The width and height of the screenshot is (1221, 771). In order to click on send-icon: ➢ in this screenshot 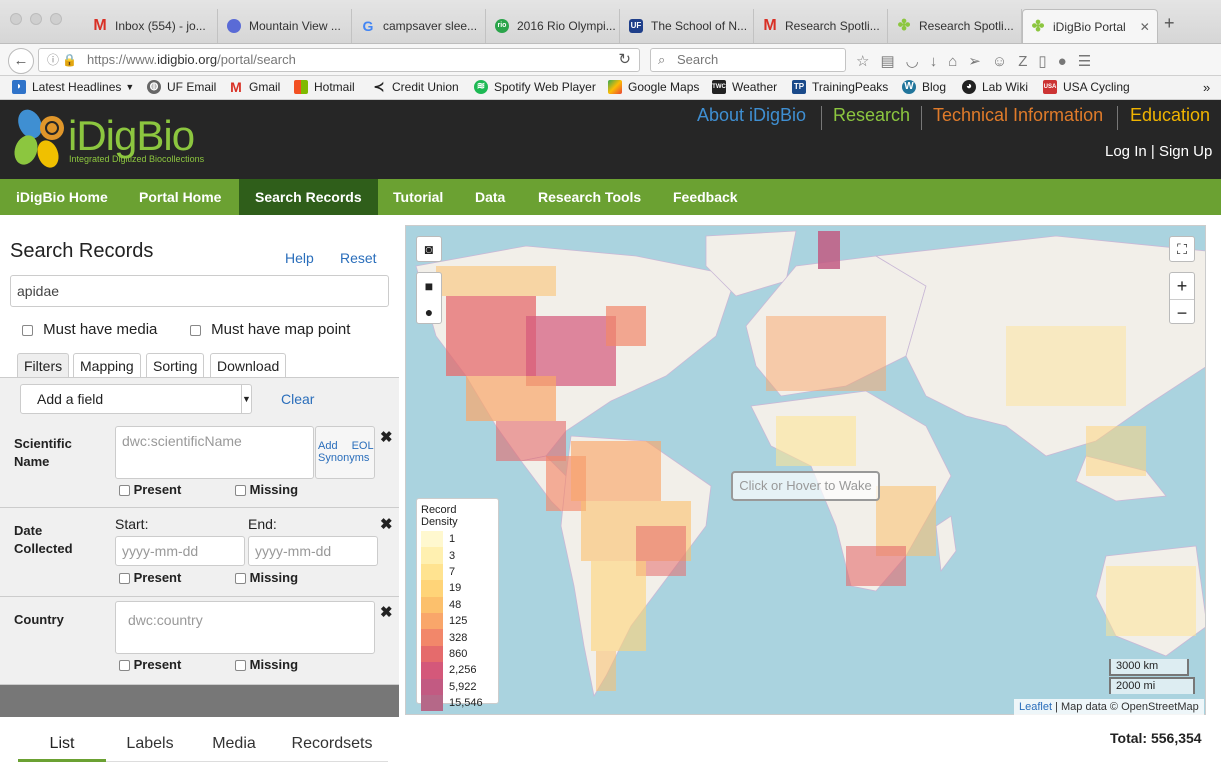, I will do `click(980, 61)`.